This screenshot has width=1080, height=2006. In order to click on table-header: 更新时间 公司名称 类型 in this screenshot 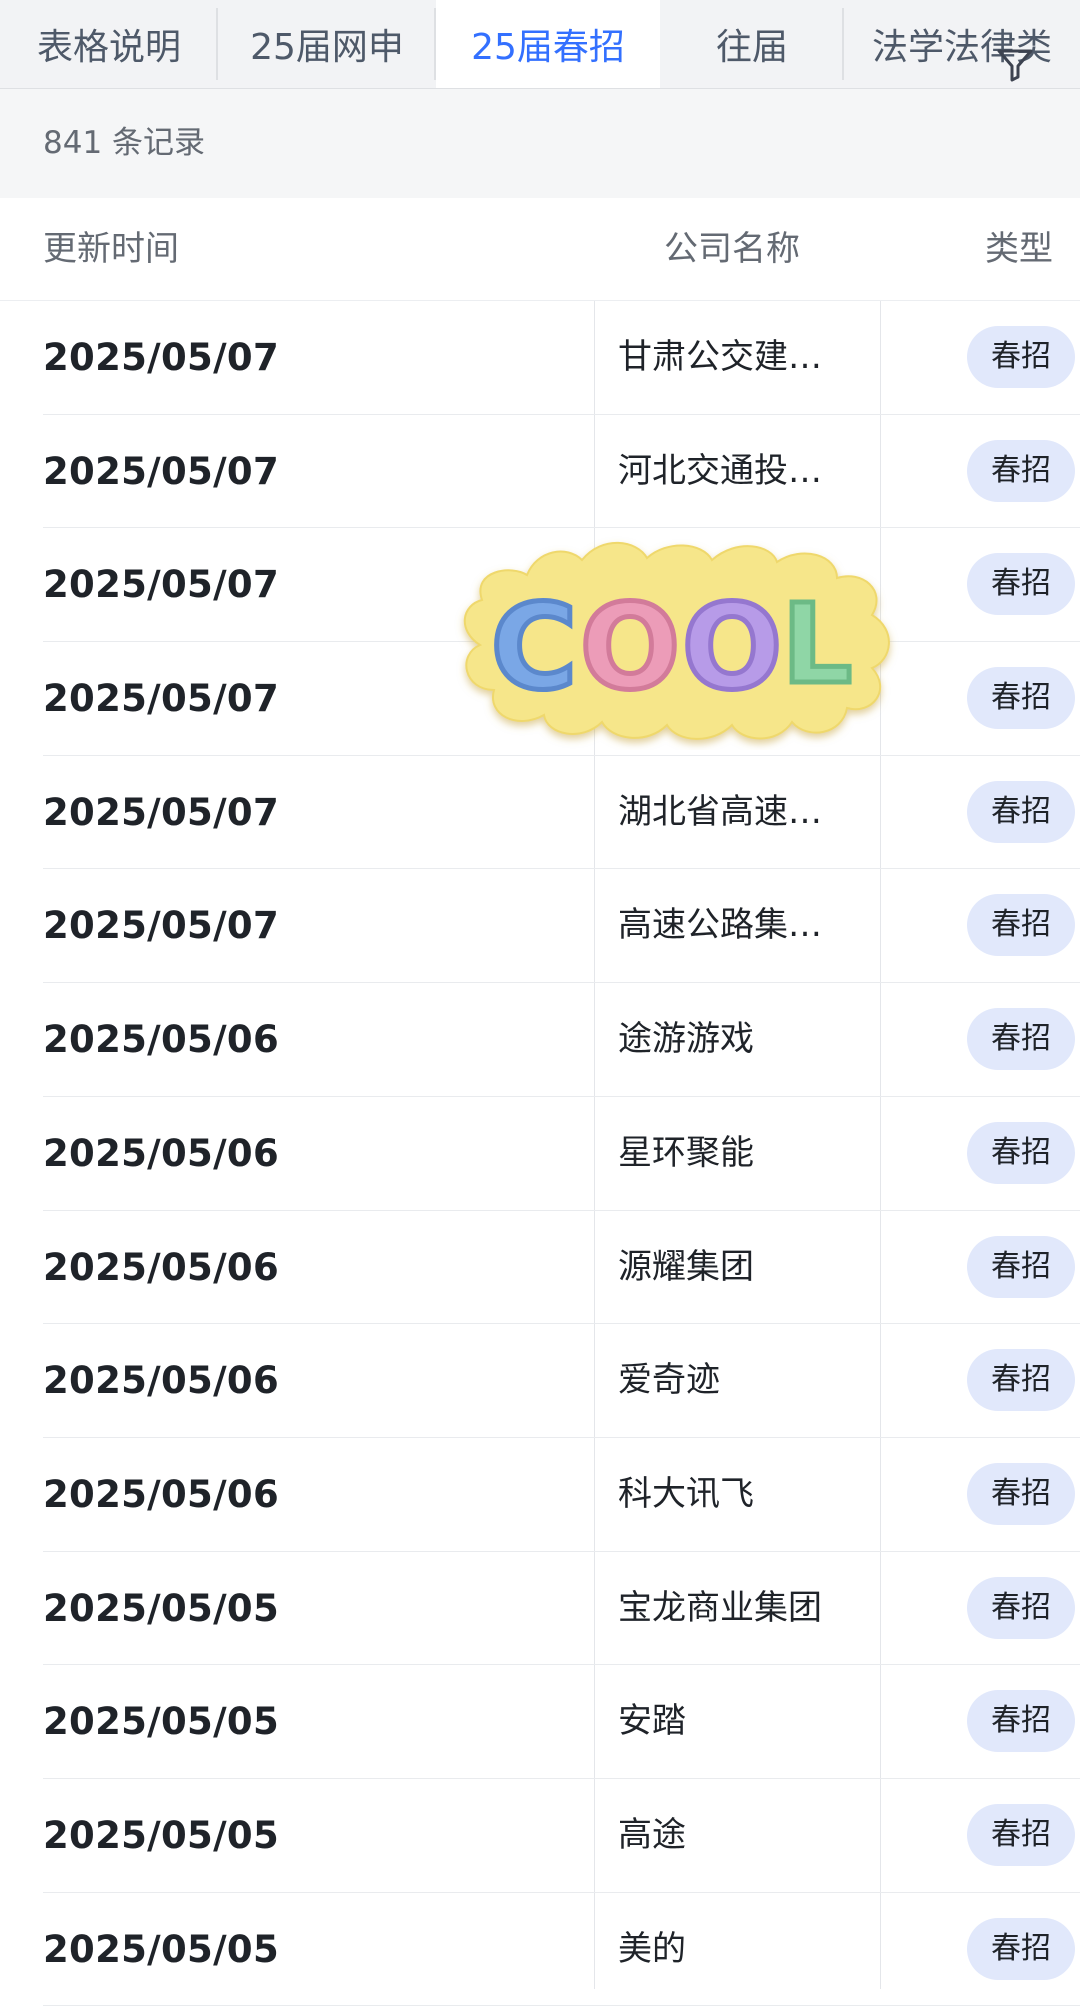, I will do `click(540, 249)`.